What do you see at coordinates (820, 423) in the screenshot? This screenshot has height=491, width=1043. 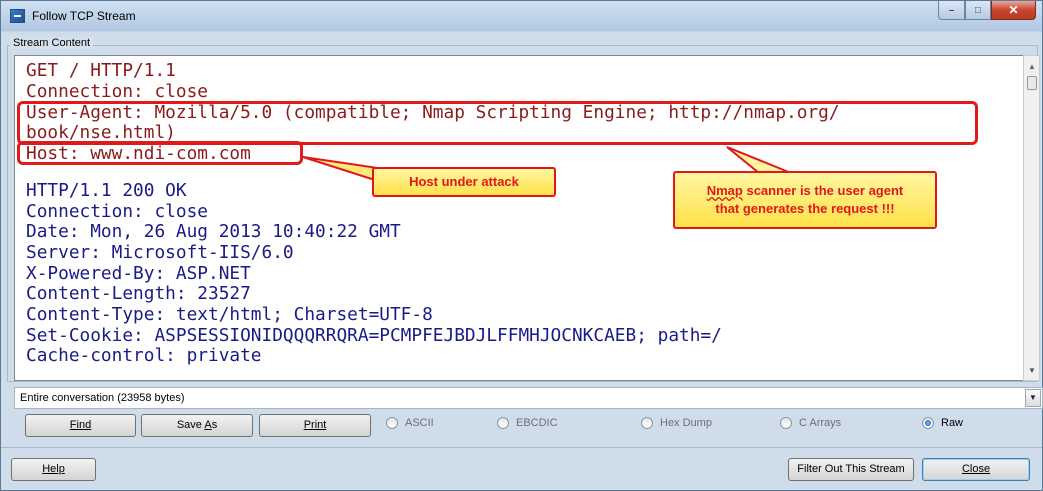 I see `radio-label: C Arrays` at bounding box center [820, 423].